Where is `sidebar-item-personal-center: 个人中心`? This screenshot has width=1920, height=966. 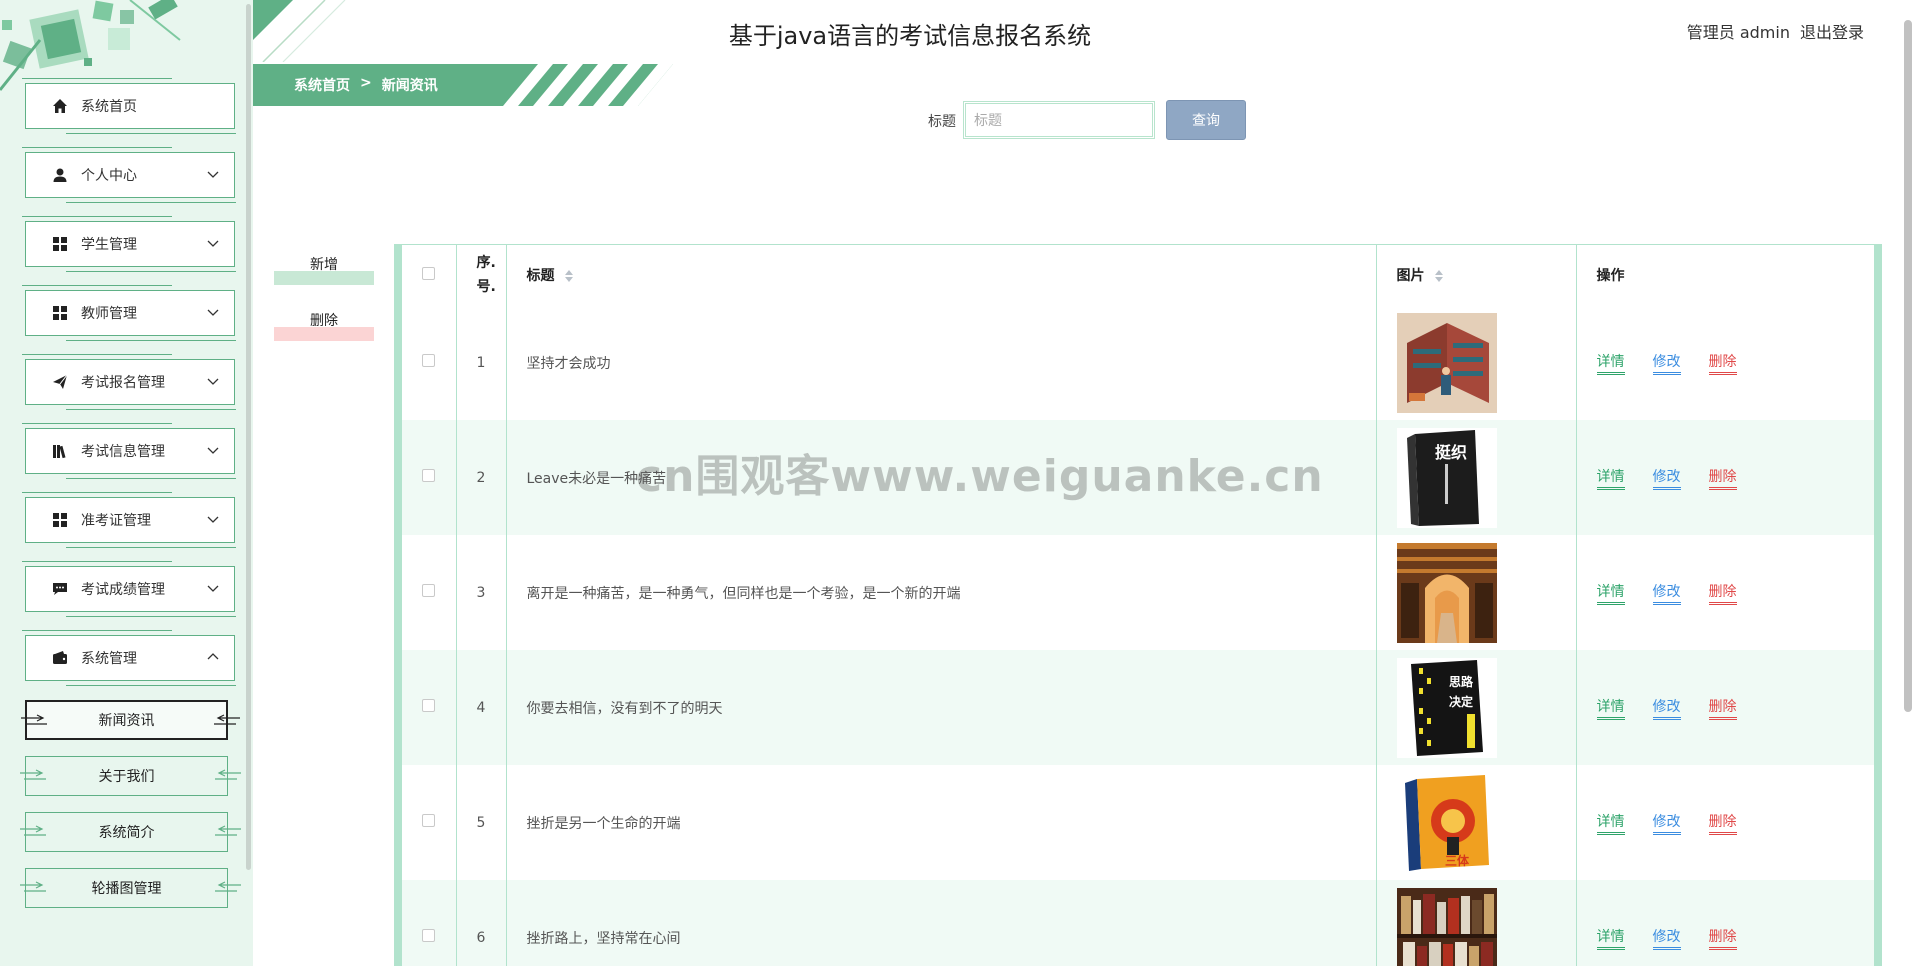
sidebar-item-personal-center: 个人中心 is located at coordinates (129, 175).